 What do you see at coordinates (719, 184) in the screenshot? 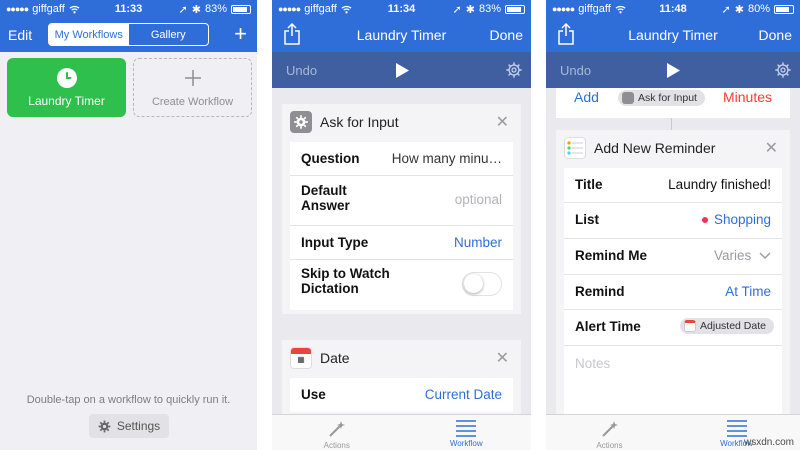
I see `title-value: Laundry finished!` at bounding box center [719, 184].